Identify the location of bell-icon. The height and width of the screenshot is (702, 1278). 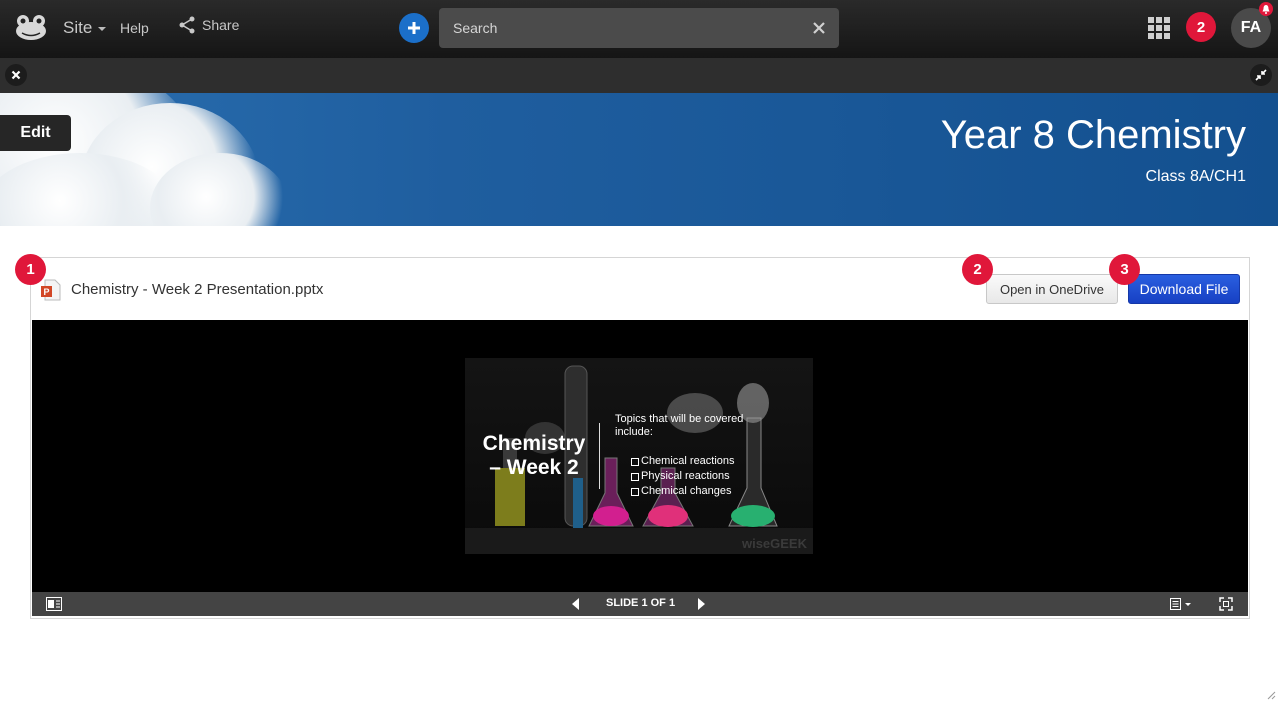
(1266, 9).